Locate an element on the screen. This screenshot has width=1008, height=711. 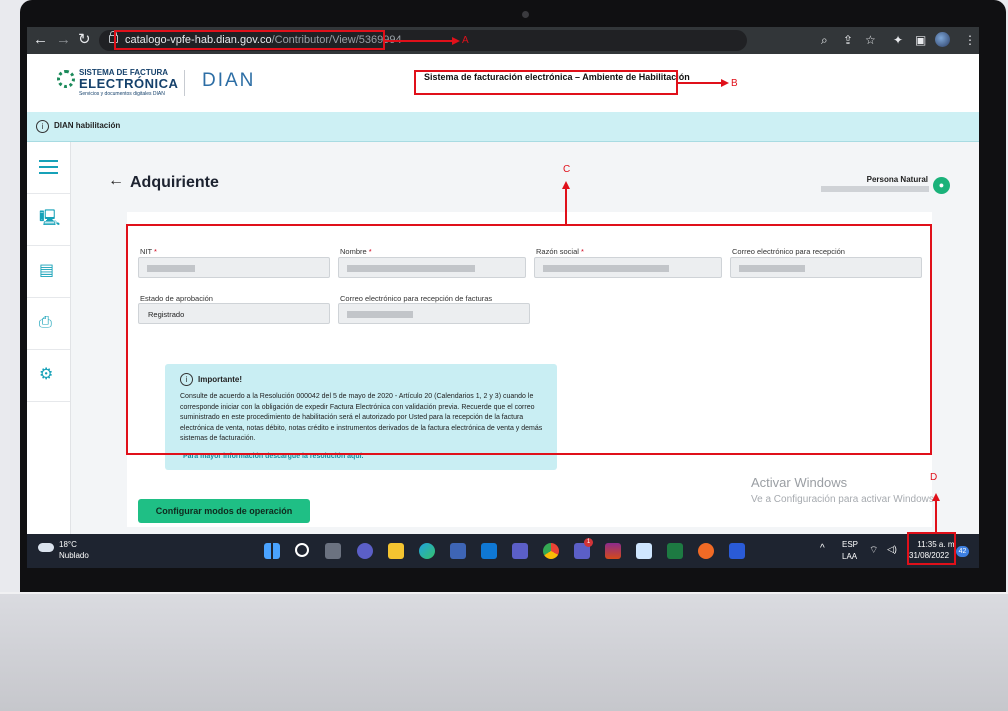
logo-divider is located at coordinates (184, 83).